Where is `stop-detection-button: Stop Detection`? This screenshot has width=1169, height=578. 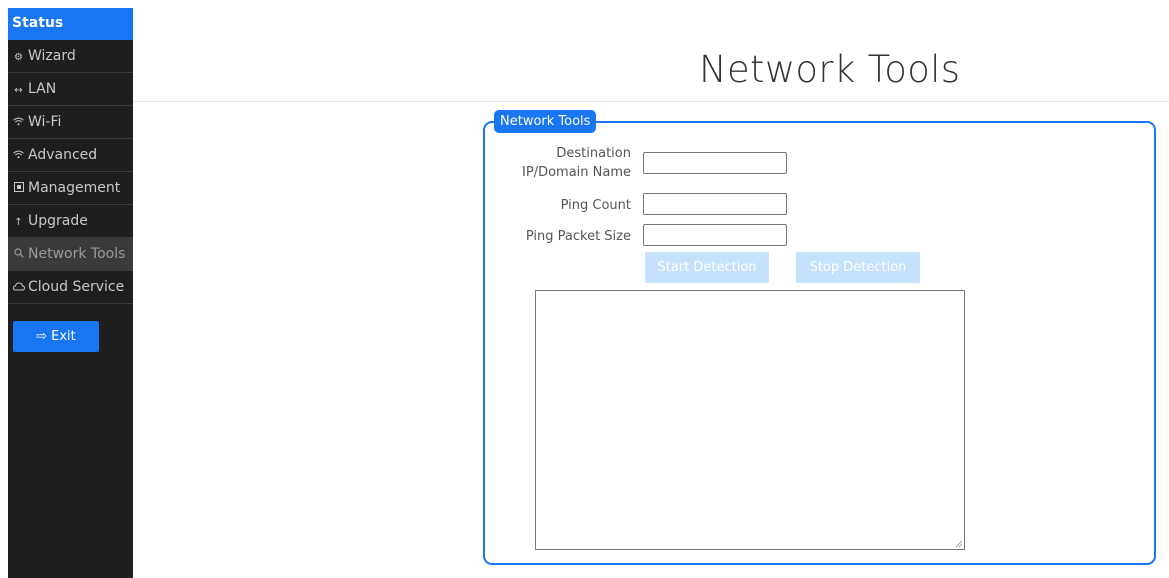
stop-detection-button: Stop Detection is located at coordinates (858, 267).